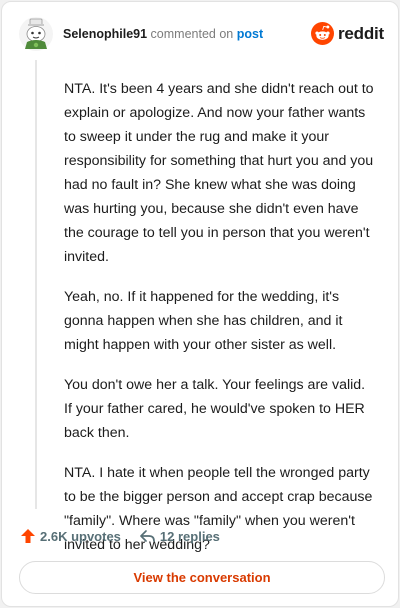 The height and width of the screenshot is (608, 400). I want to click on user-avatar, so click(36, 34).